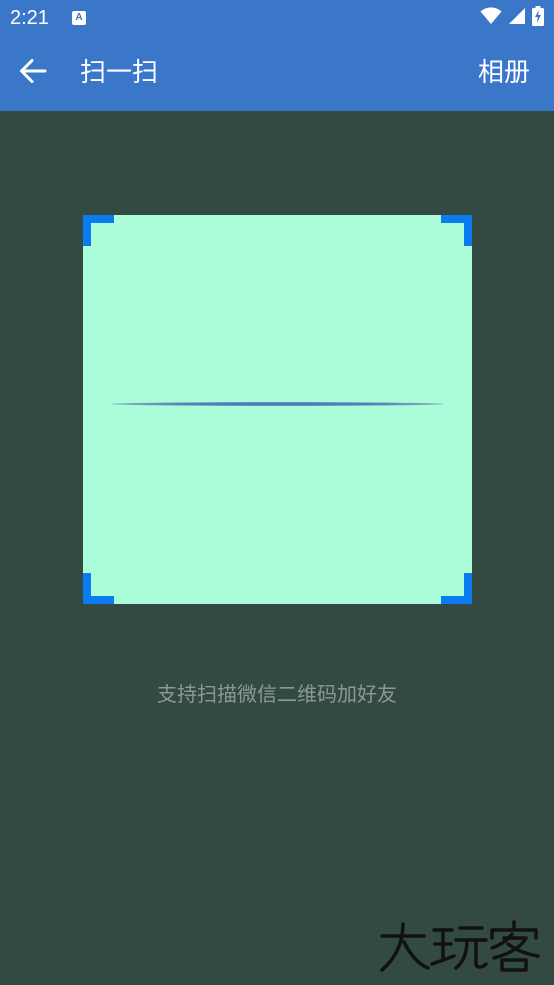  I want to click on back-button, so click(33, 73).